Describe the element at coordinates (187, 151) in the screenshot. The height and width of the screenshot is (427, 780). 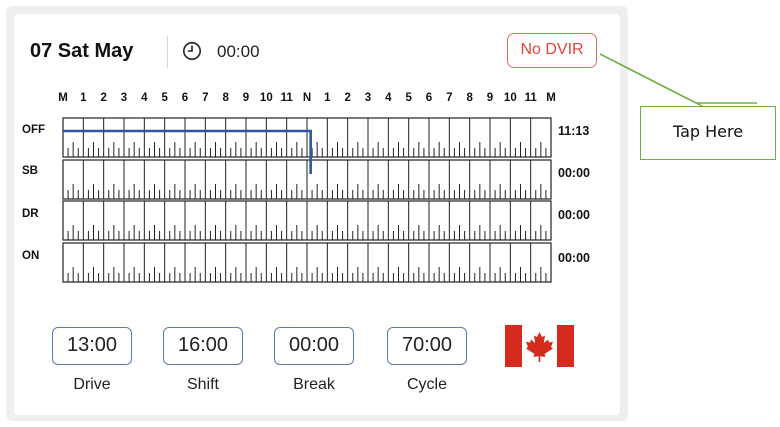
I see `duty-status-line` at that location.